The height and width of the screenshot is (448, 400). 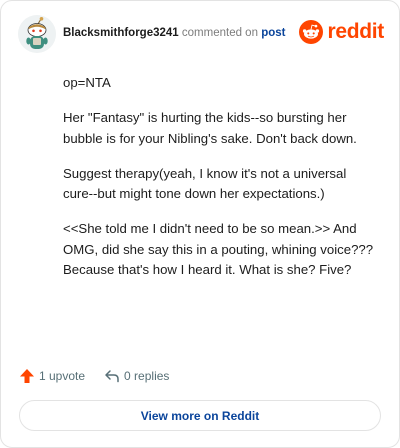 I want to click on reply-count: 0 replies, so click(x=147, y=376).